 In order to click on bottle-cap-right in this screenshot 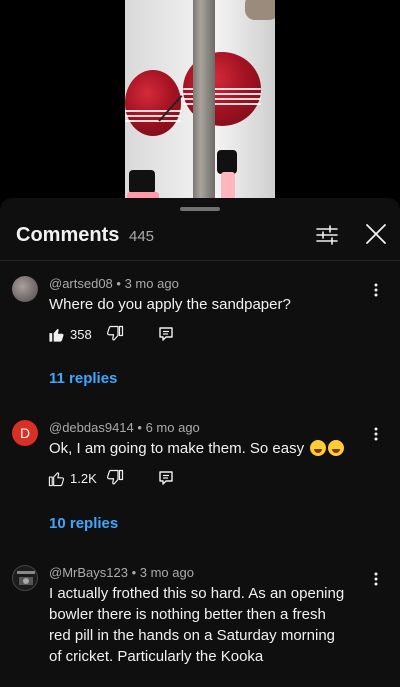, I will do `click(227, 162)`.